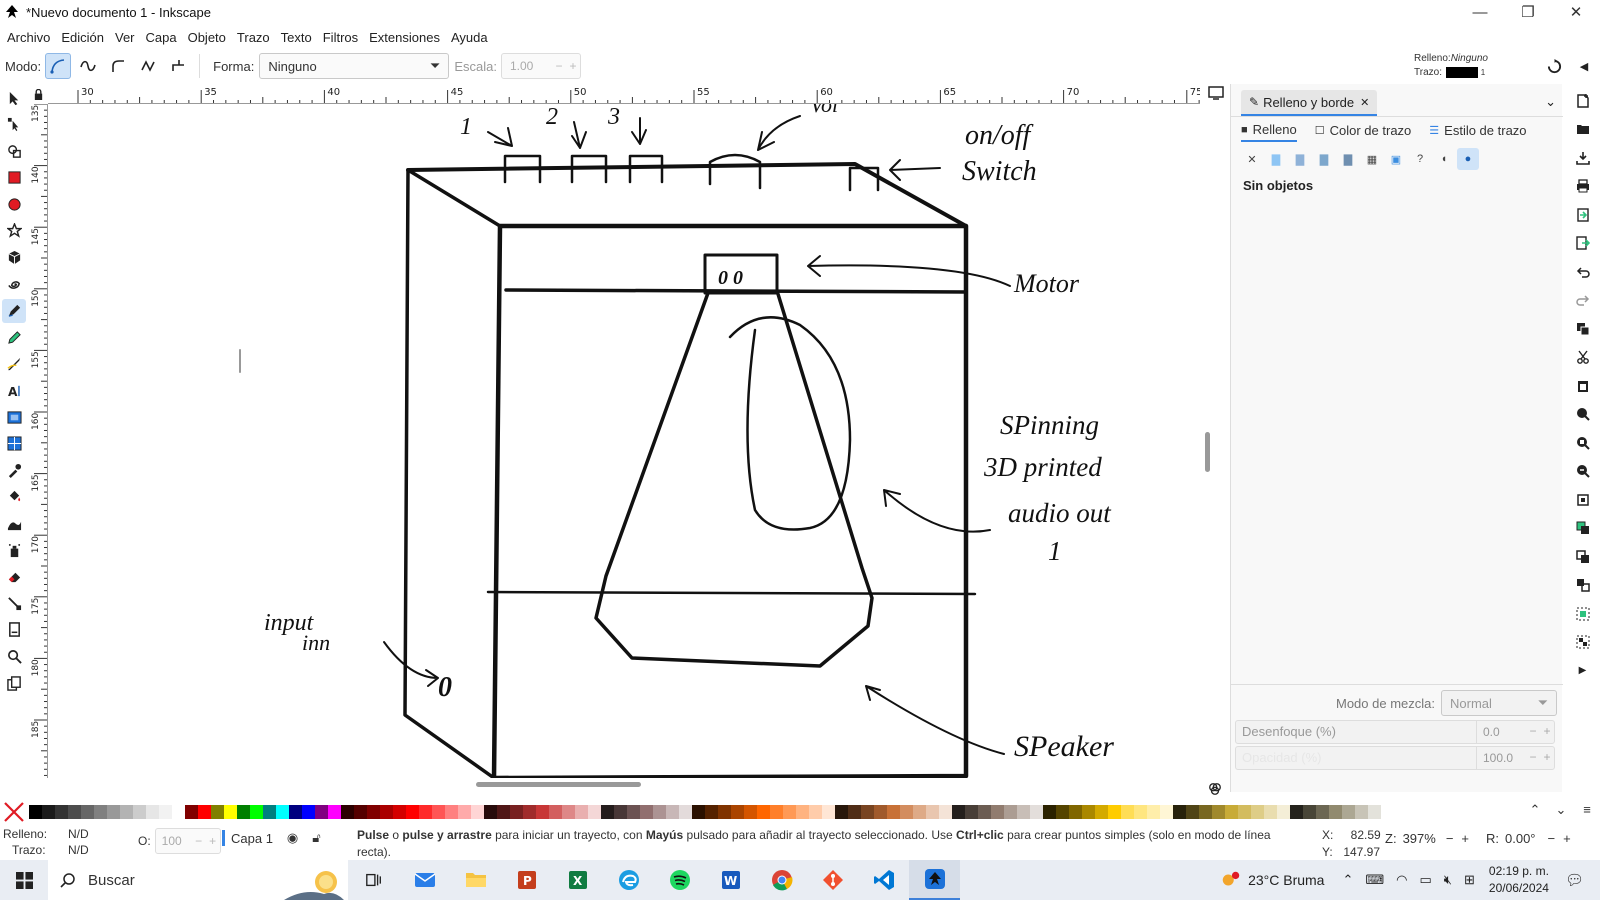 This screenshot has height=900, width=1600. Describe the element at coordinates (14, 470) in the screenshot. I see `dropper-tool` at that location.